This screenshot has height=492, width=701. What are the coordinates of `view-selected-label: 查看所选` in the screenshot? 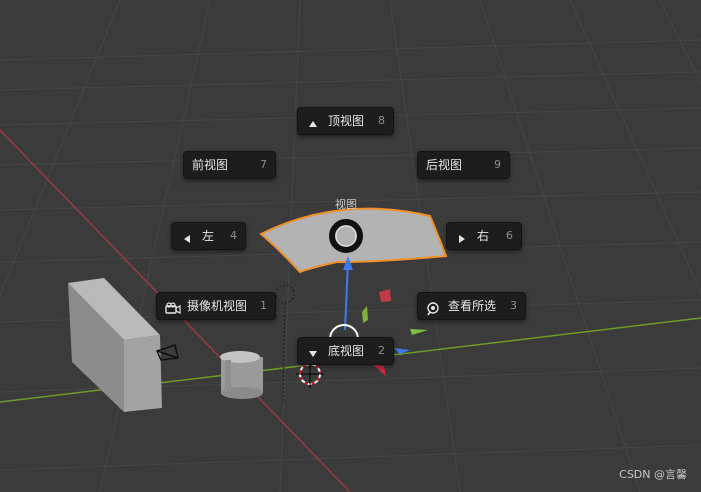 It's located at (472, 306).